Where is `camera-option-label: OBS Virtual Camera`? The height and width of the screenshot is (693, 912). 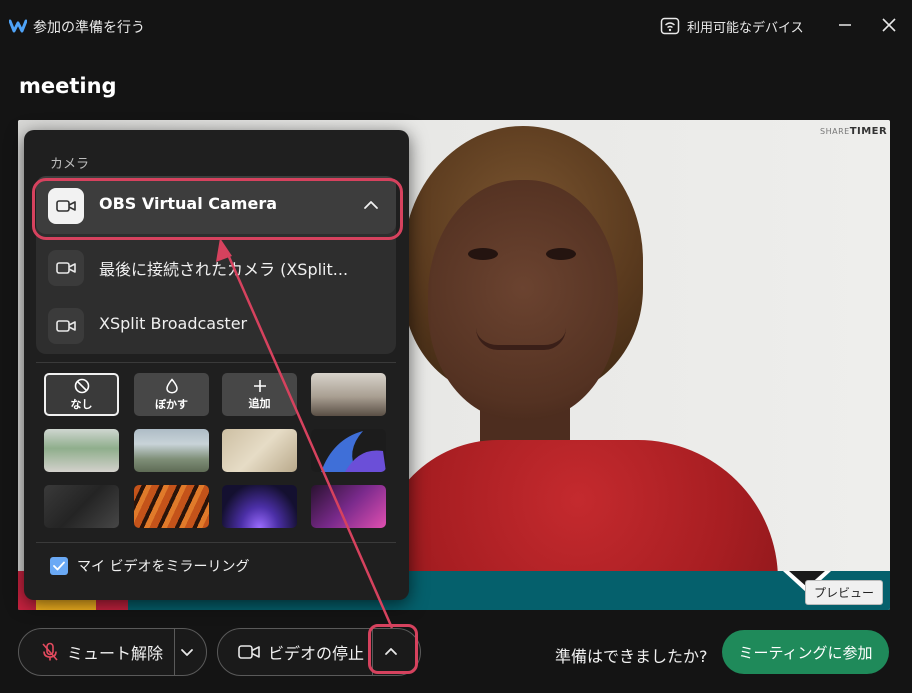
camera-option-label: OBS Virtual Camera is located at coordinates (188, 203).